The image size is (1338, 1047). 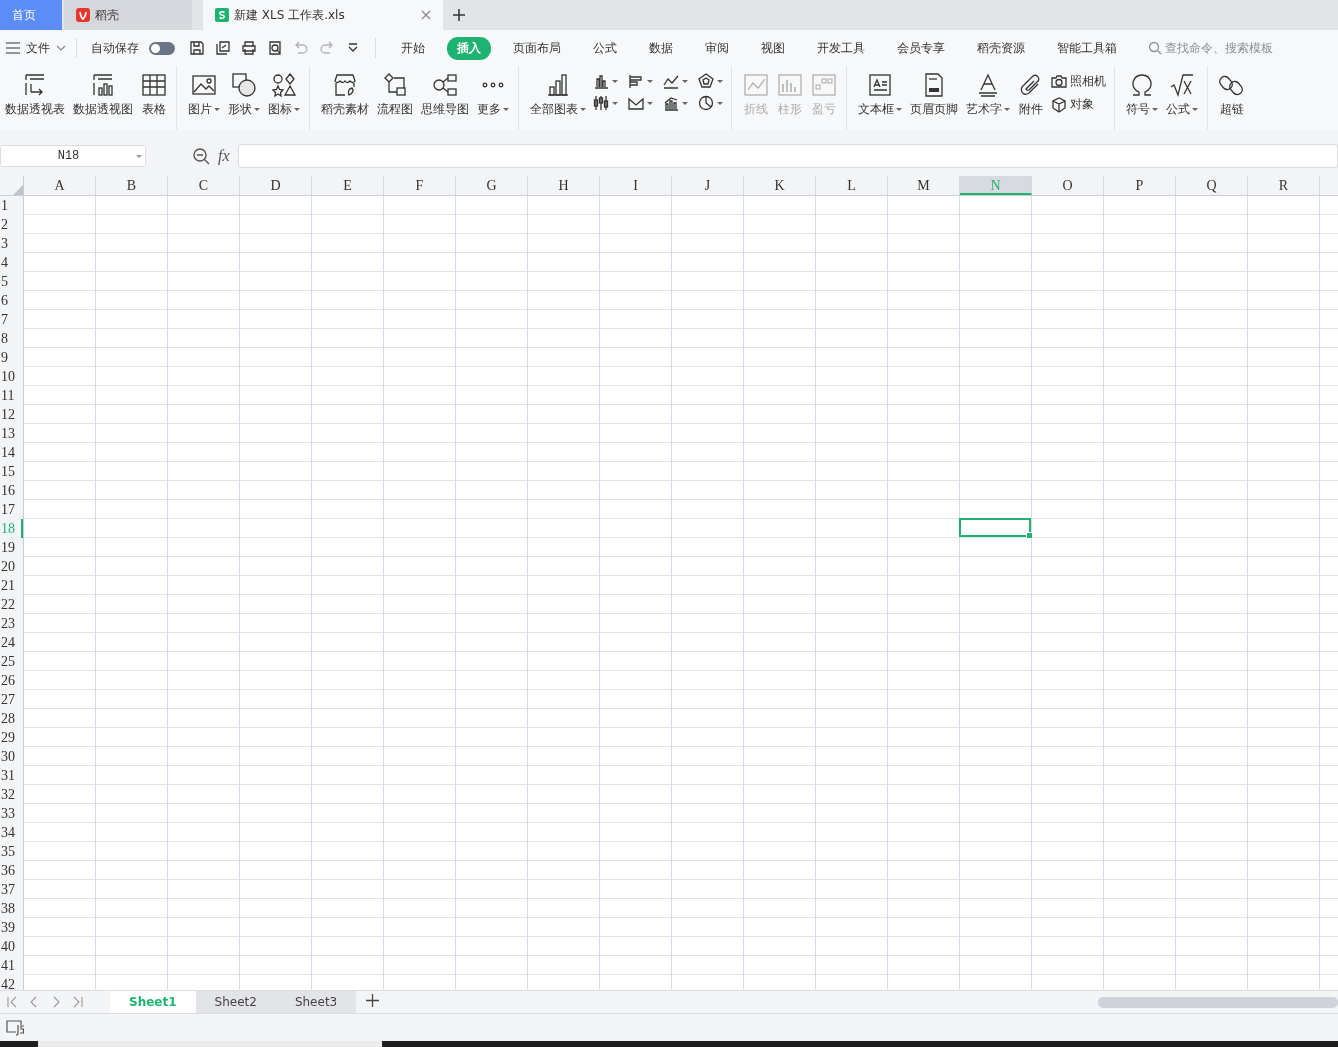 I want to click on column-header: B, so click(x=132, y=185).